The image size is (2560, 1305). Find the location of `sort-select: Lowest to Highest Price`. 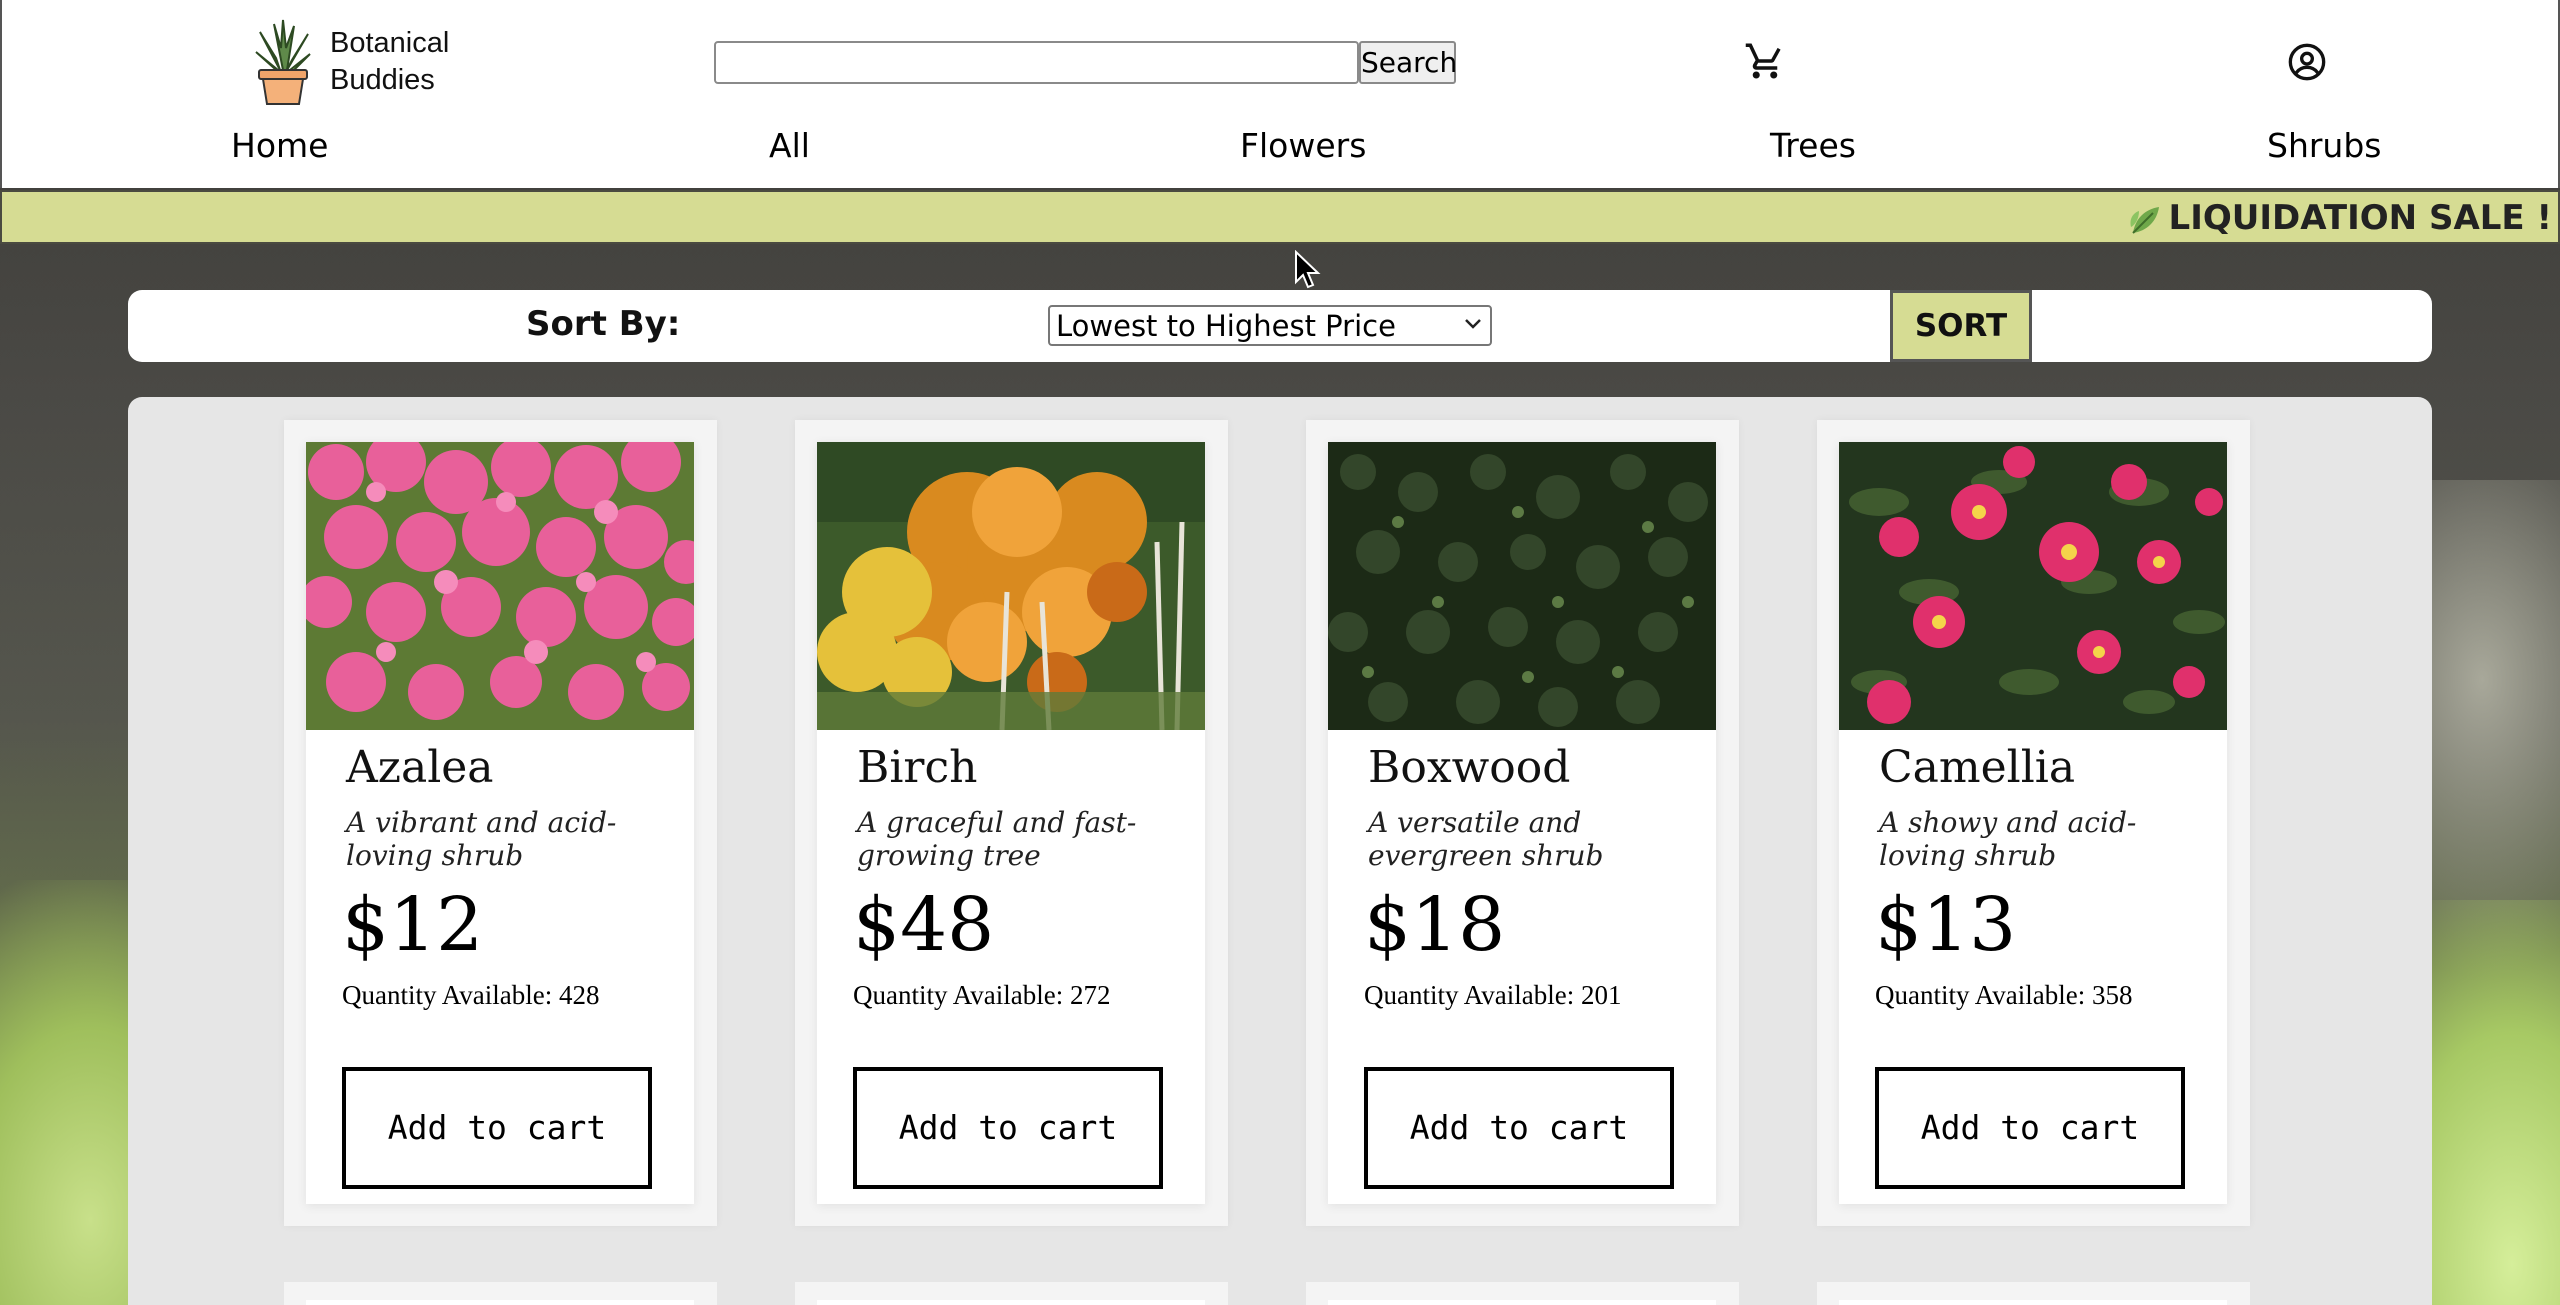

sort-select: Lowest to Highest Price is located at coordinates (1270, 325).